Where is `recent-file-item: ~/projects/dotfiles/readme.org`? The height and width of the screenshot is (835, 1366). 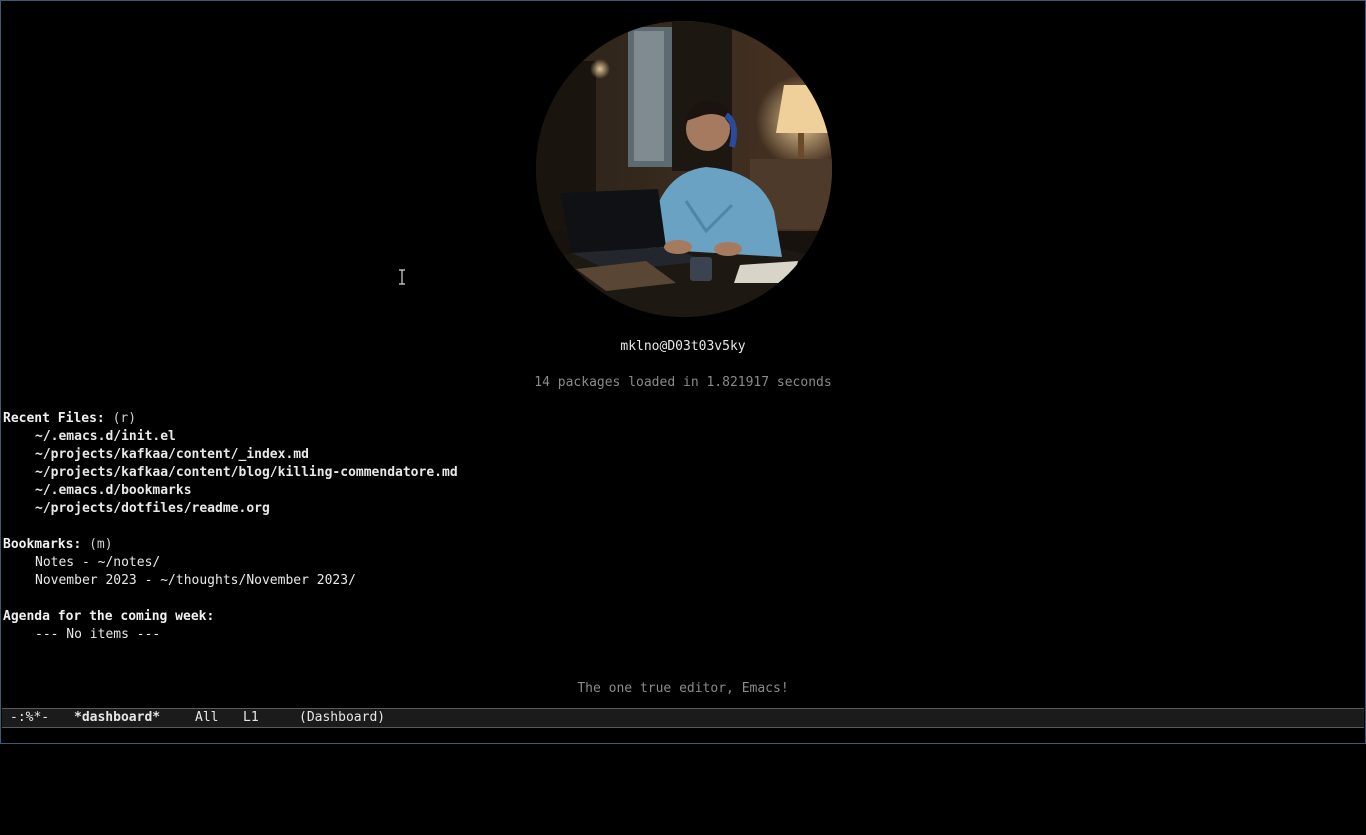 recent-file-item: ~/projects/dotfiles/readme.org is located at coordinates (152, 509).